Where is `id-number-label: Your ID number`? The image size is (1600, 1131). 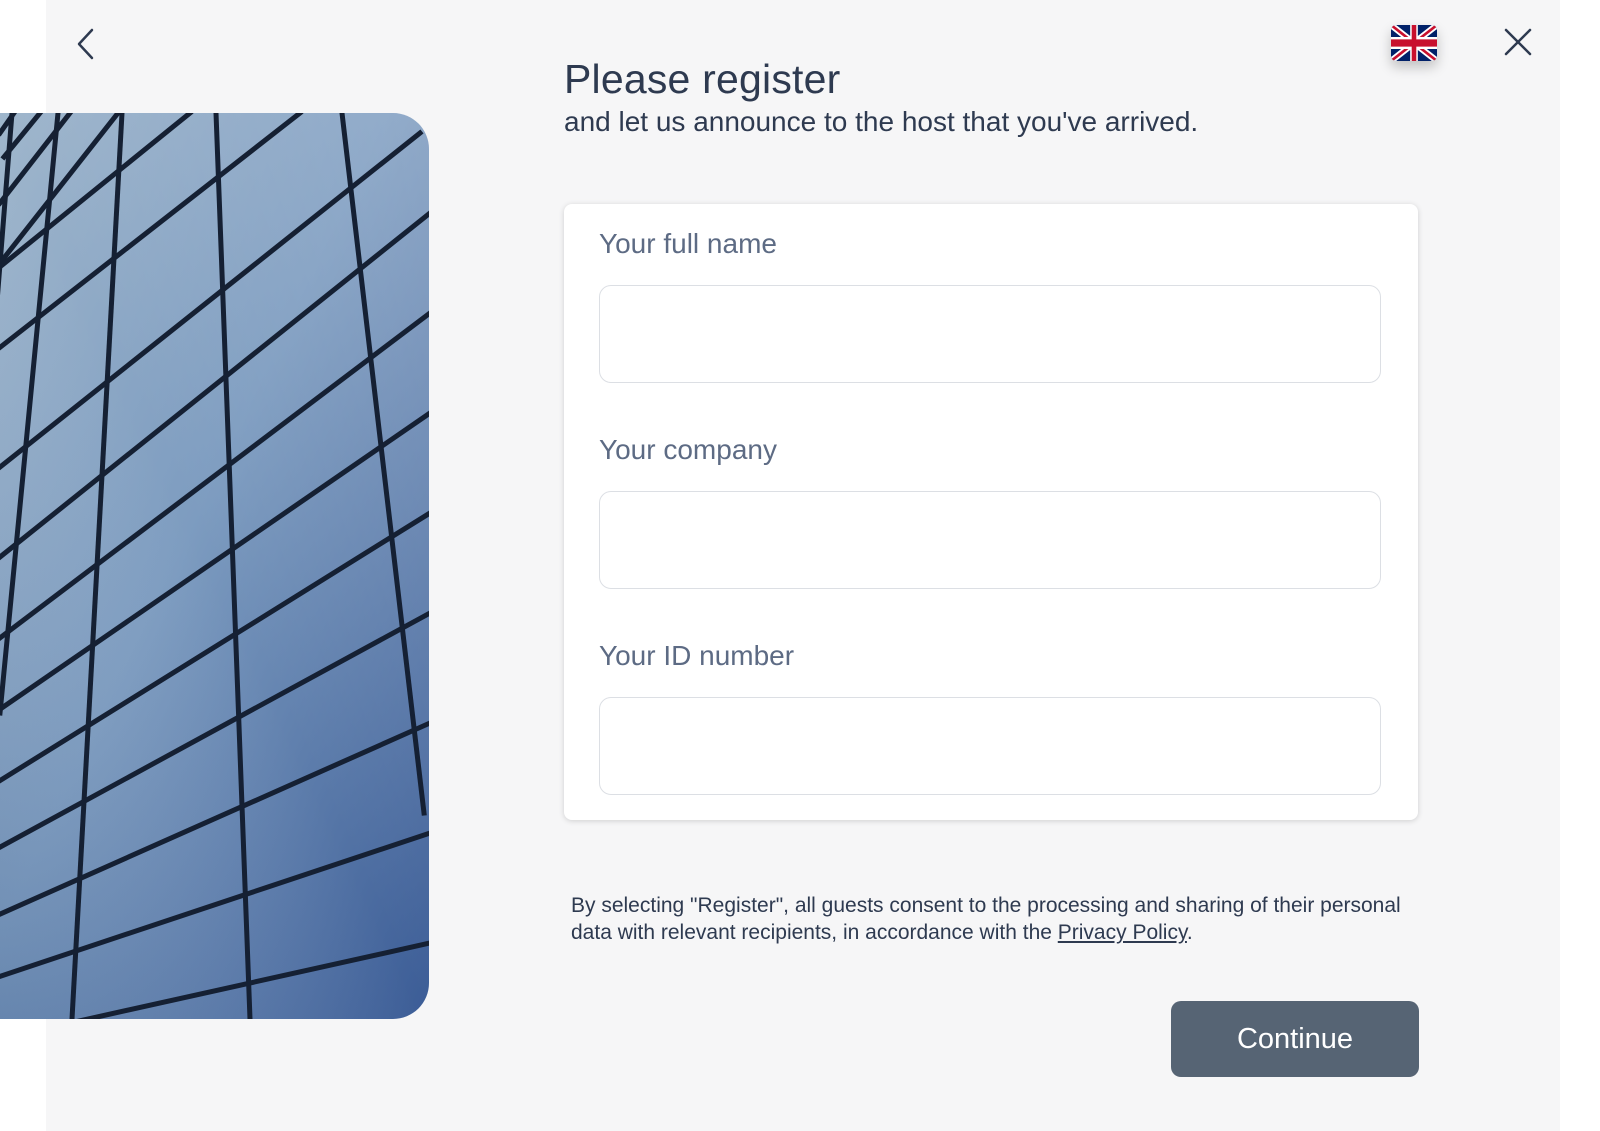 id-number-label: Your ID number is located at coordinates (697, 655).